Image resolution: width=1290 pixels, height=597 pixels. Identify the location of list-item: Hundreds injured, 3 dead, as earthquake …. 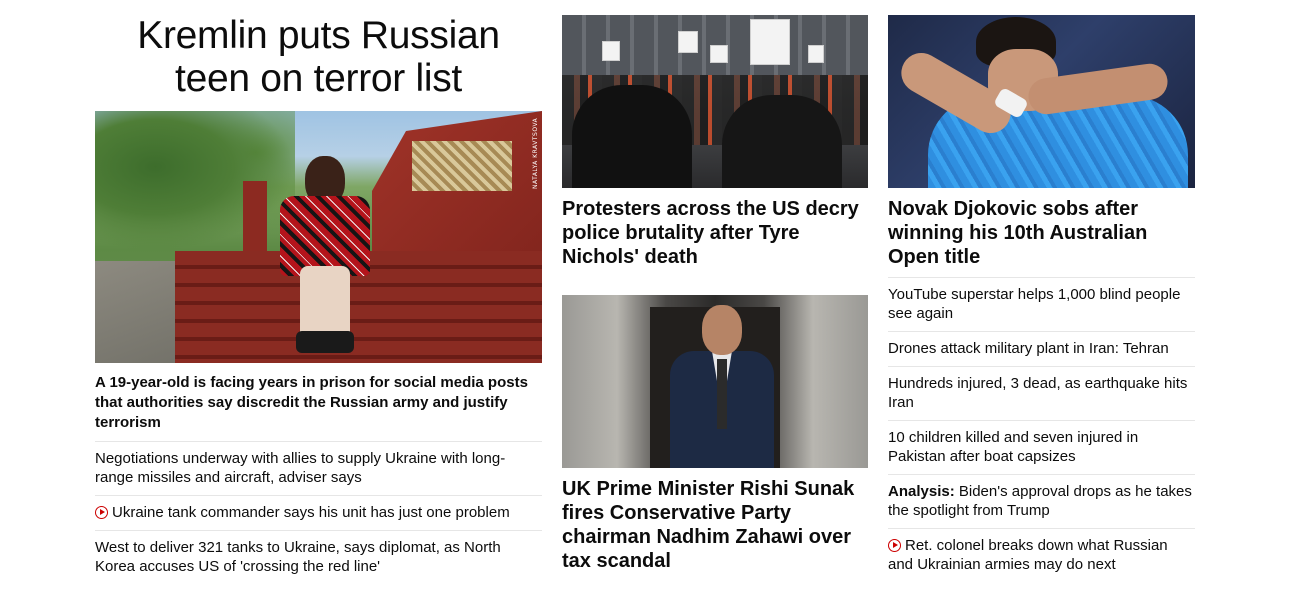
(1041, 394).